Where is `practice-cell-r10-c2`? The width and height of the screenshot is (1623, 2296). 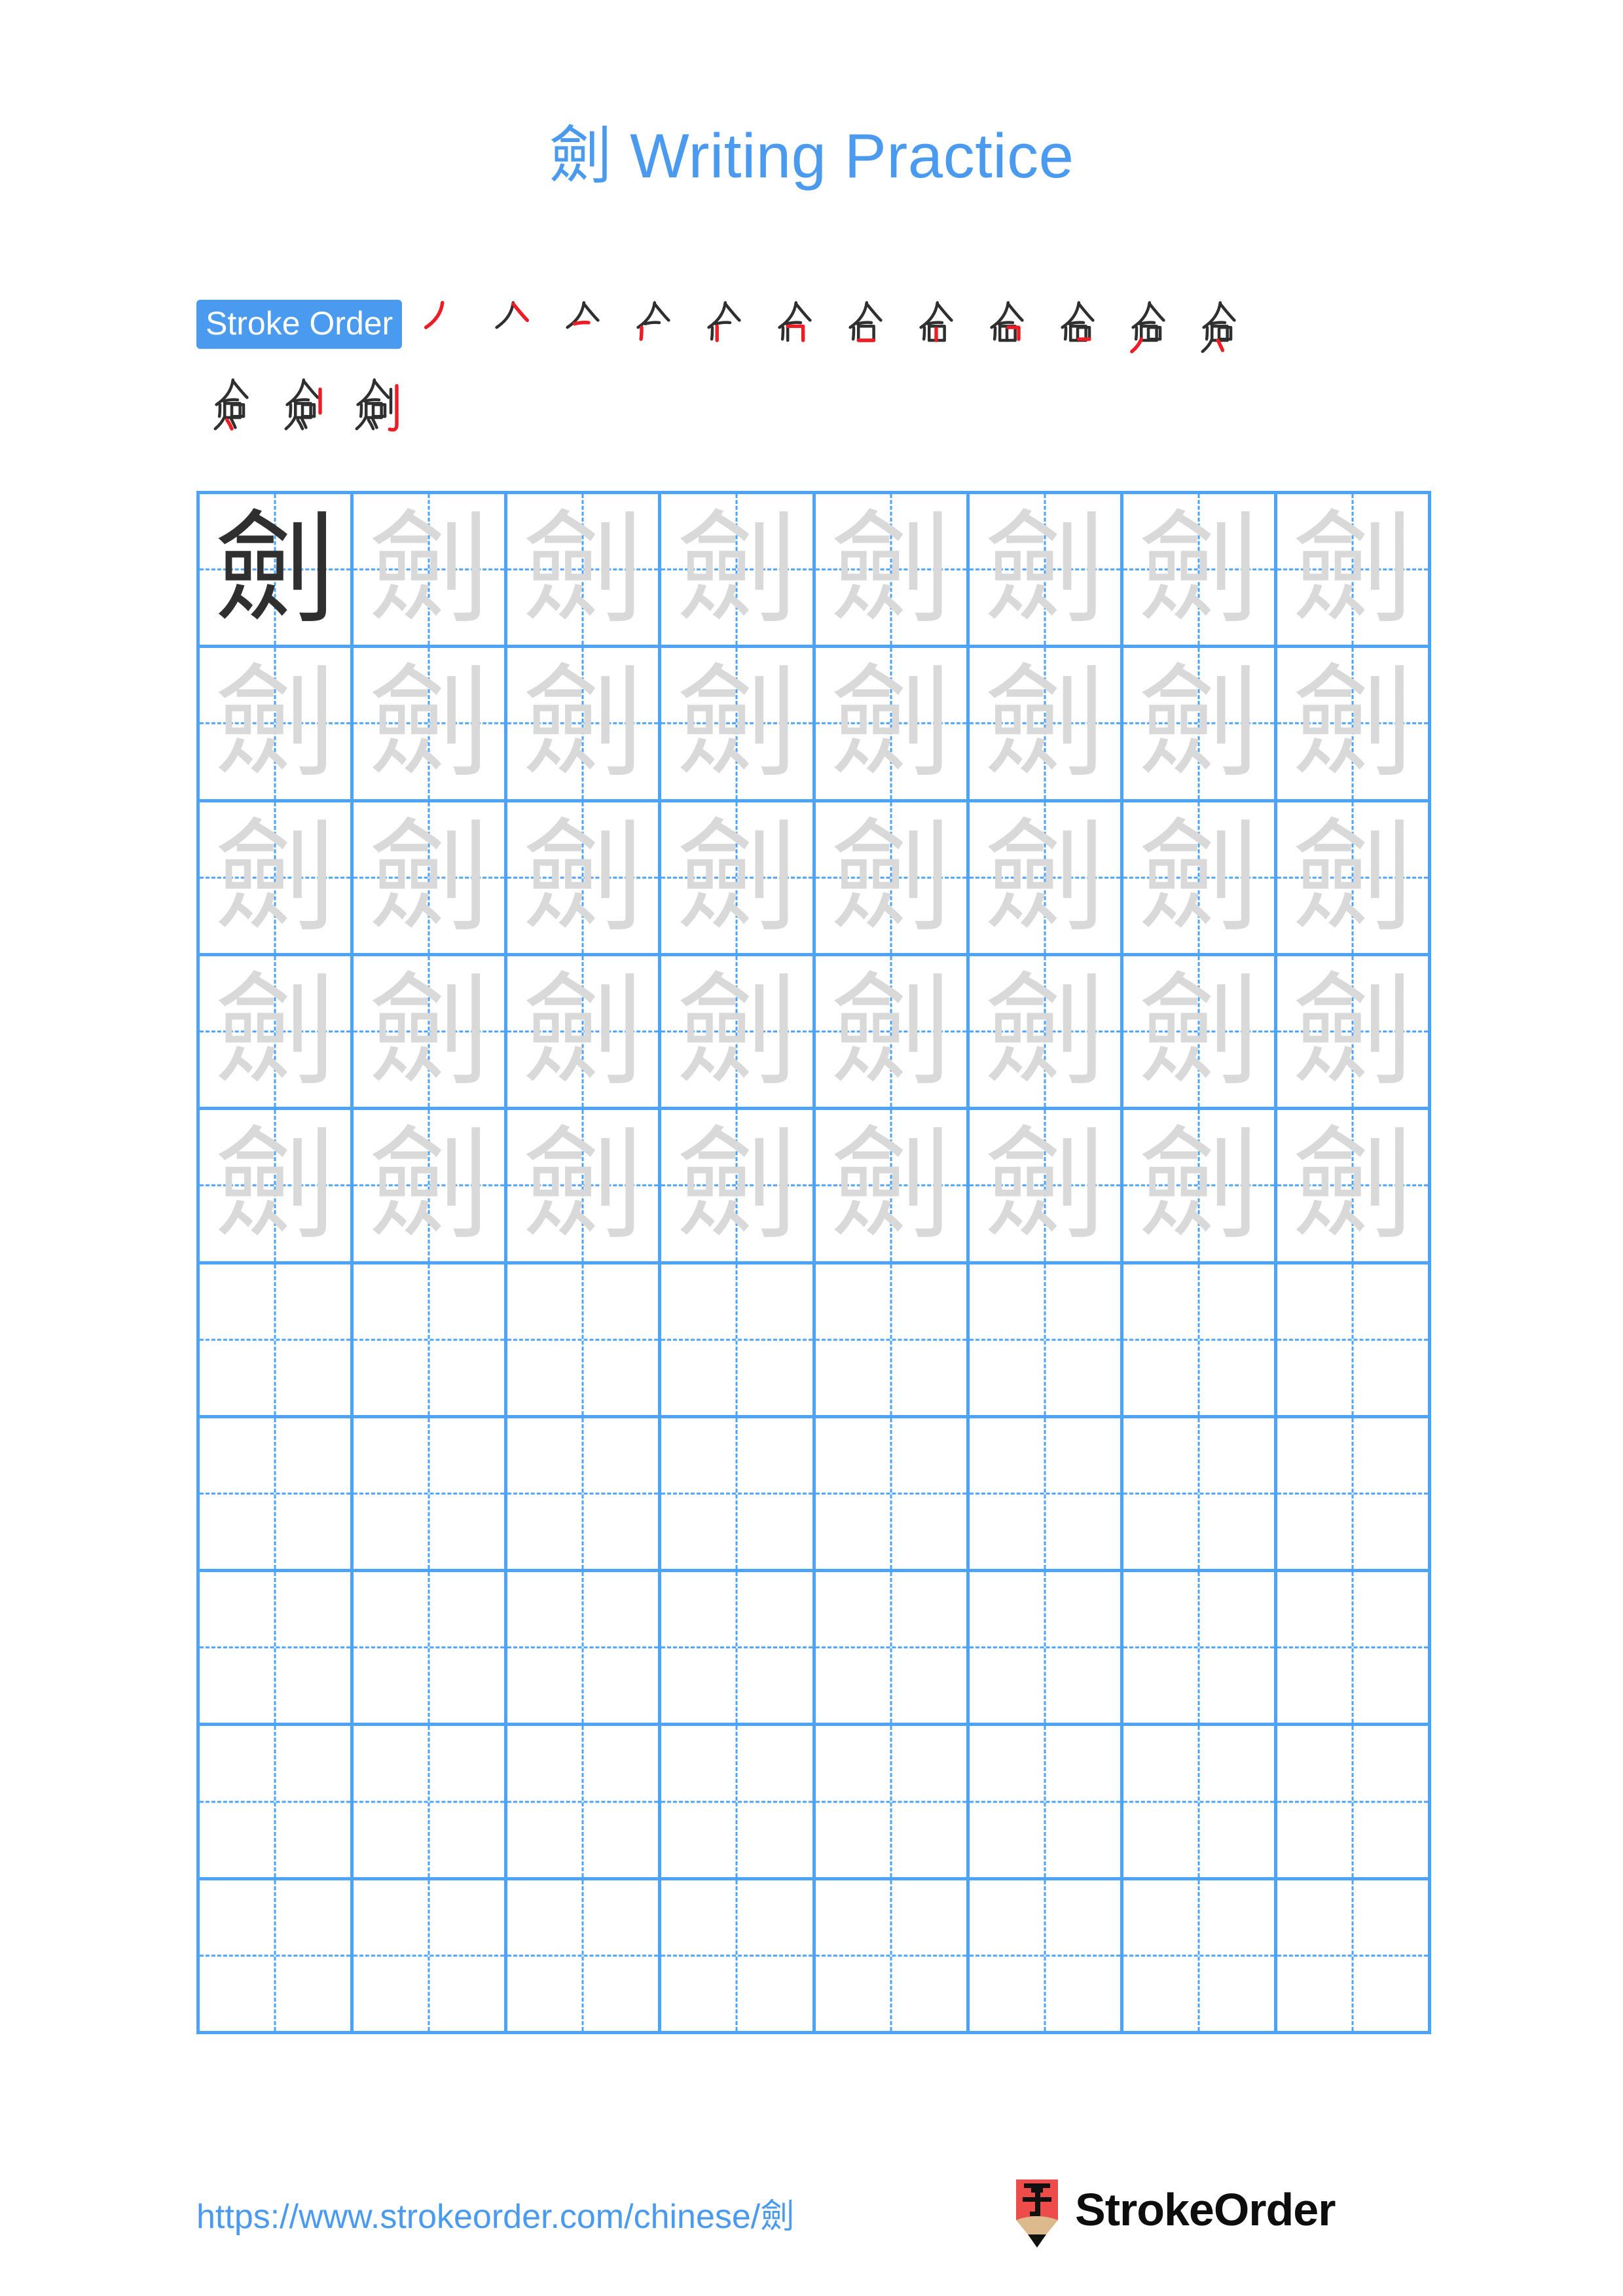 practice-cell-r10-c2 is located at coordinates (431, 1957).